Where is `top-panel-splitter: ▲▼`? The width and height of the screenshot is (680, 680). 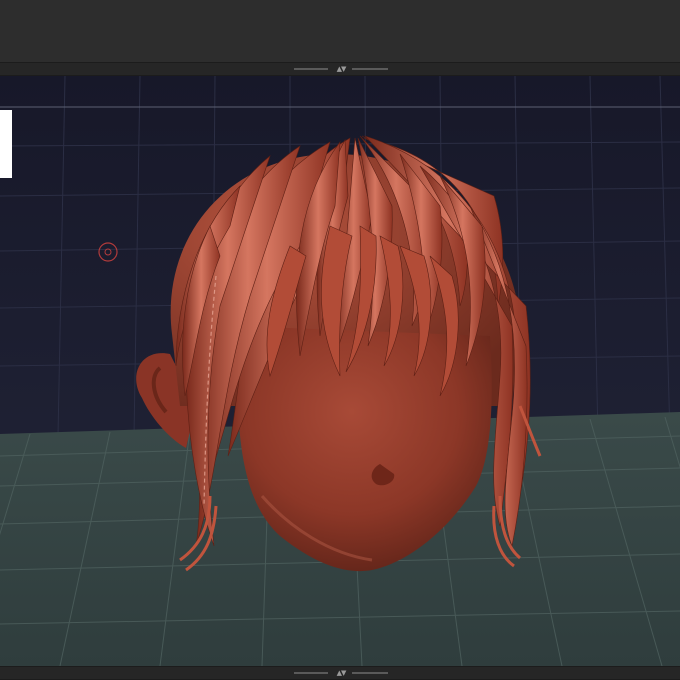
top-panel-splitter: ▲▼ is located at coordinates (340, 69).